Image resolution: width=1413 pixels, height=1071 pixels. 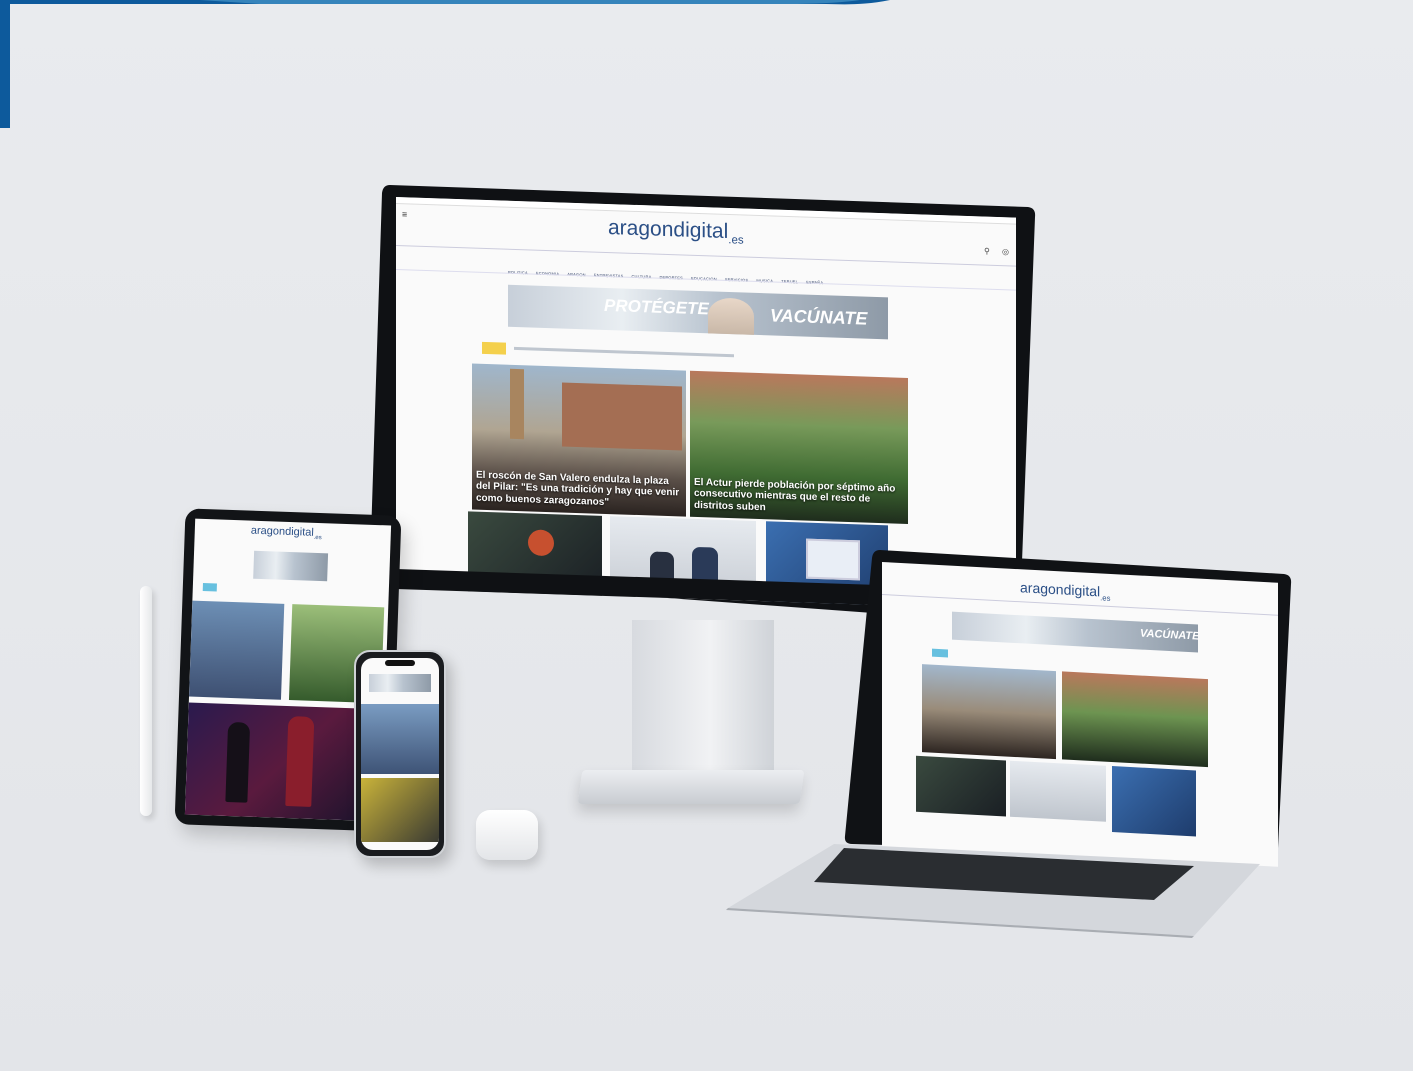 What do you see at coordinates (507, 835) in the screenshot?
I see `earbuds-case` at bounding box center [507, 835].